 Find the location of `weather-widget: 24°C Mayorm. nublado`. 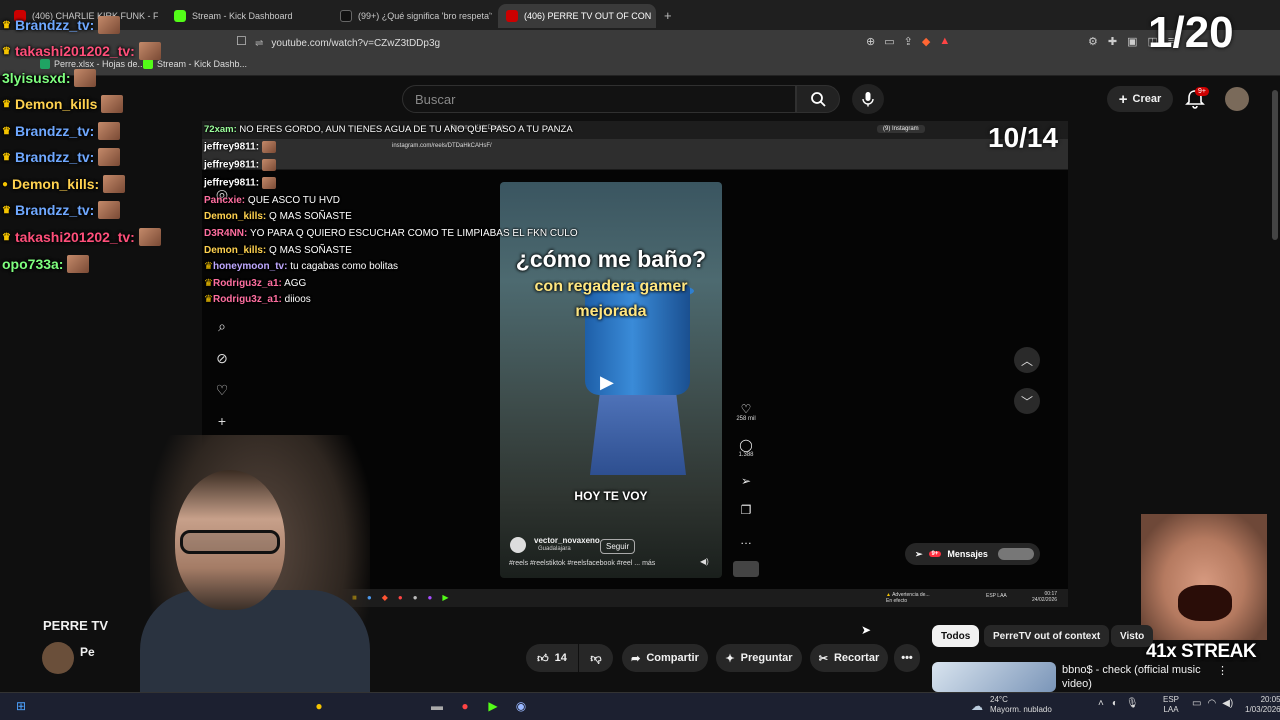

weather-widget: 24°C Mayorm. nublado is located at coordinates (1021, 705).